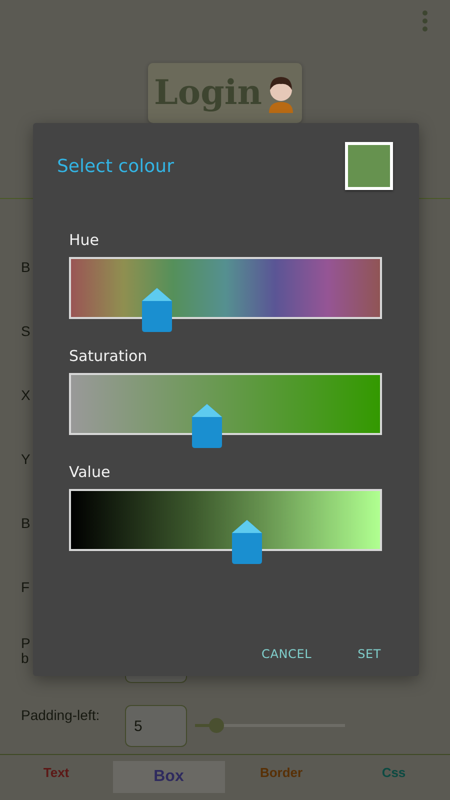 The width and height of the screenshot is (450, 800). What do you see at coordinates (281, 777) in the screenshot?
I see `tab: Border` at bounding box center [281, 777].